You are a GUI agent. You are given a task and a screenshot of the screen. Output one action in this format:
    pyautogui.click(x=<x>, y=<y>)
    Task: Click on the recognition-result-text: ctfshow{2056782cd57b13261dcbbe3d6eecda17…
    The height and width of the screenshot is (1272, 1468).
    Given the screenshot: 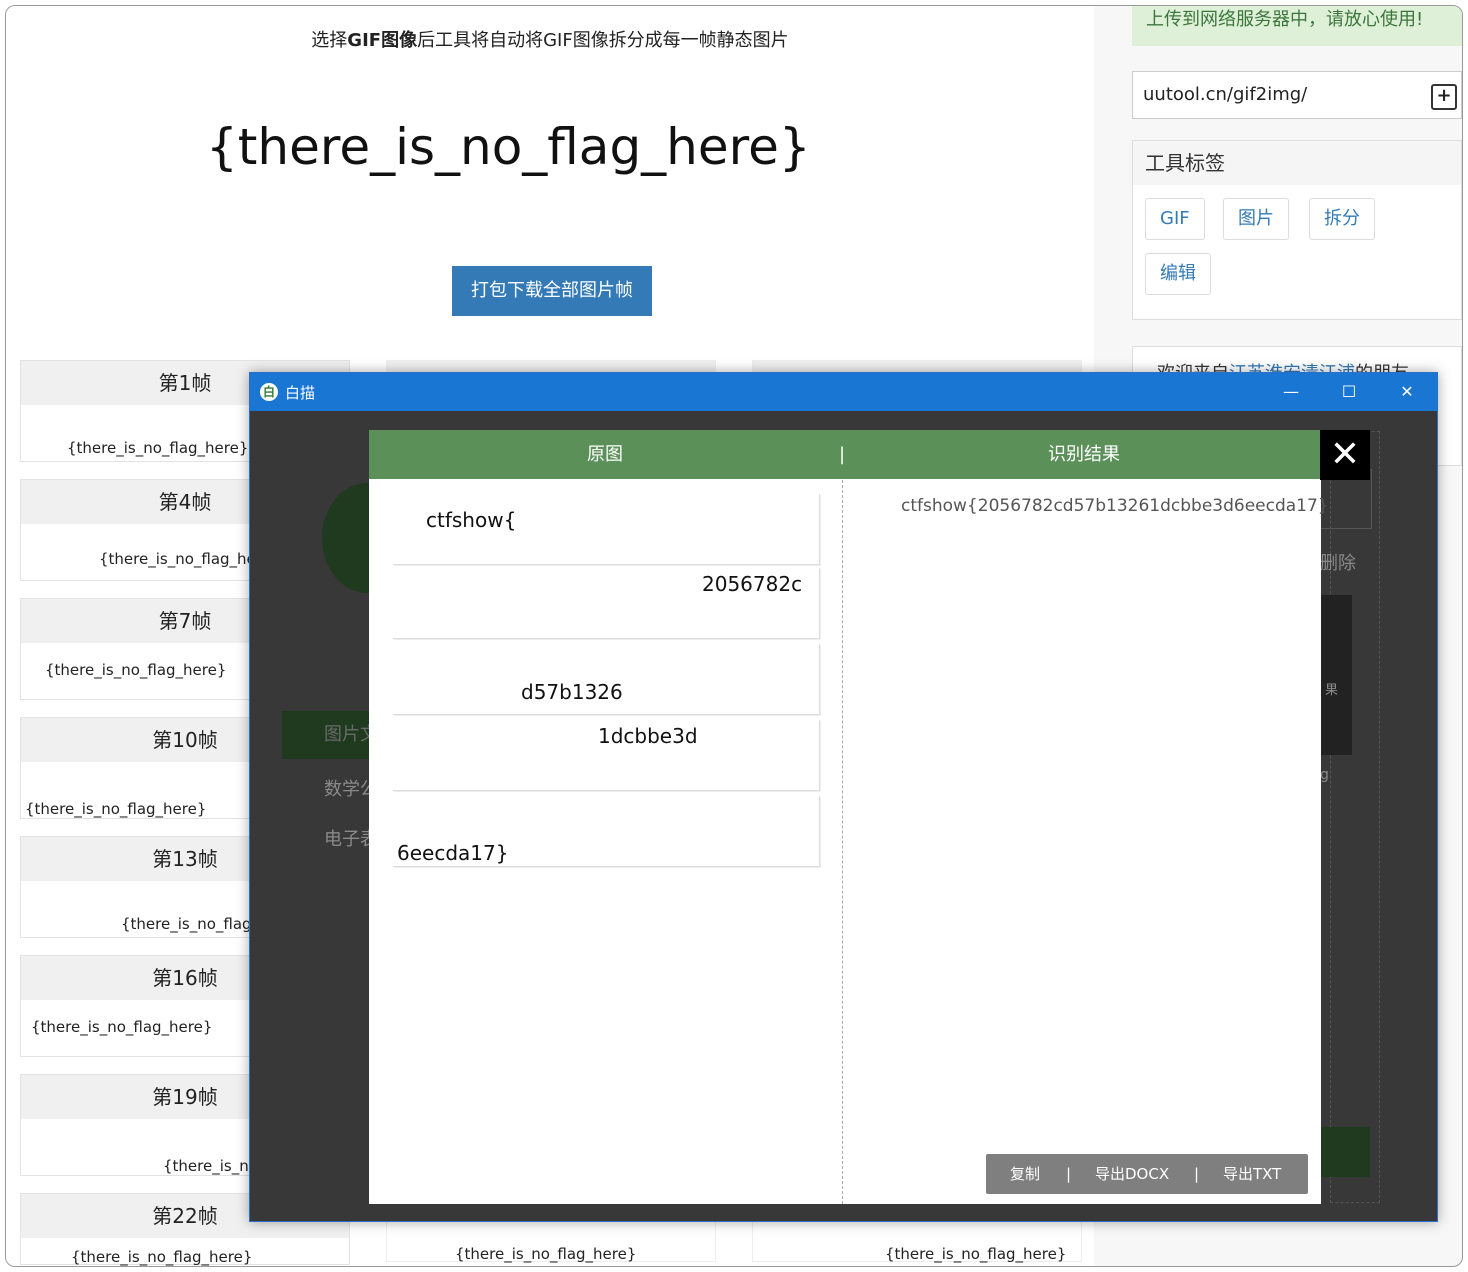 What is the action you would take?
    pyautogui.click(x=1115, y=506)
    